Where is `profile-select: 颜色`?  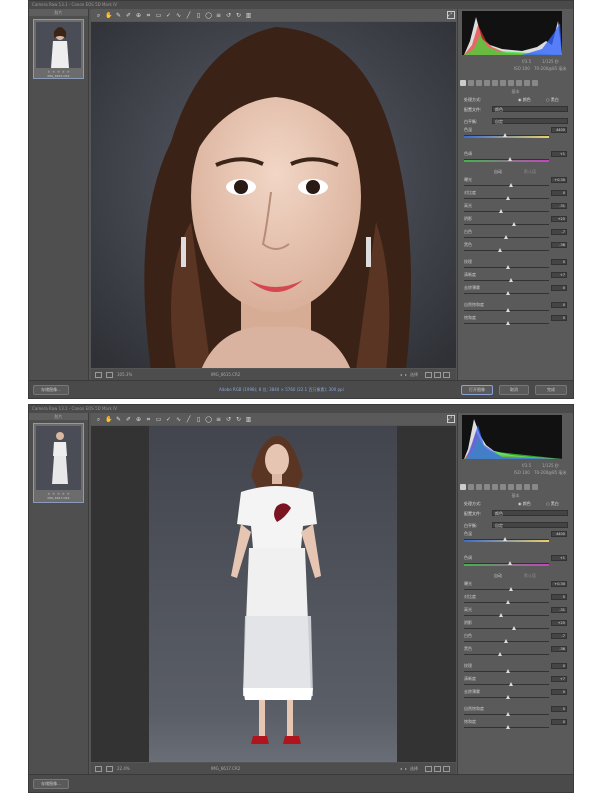 profile-select: 颜色 is located at coordinates (530, 513).